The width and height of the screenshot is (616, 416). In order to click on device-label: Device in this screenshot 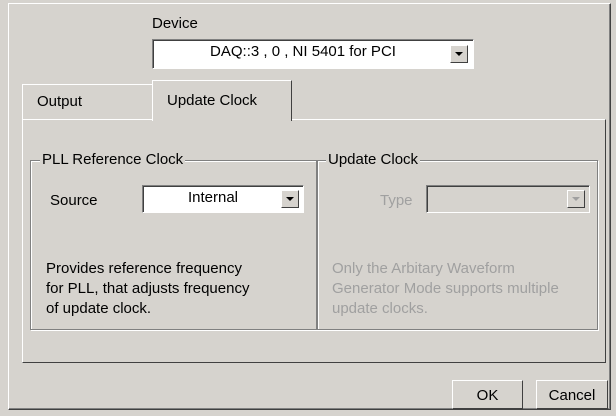, I will do `click(175, 23)`.